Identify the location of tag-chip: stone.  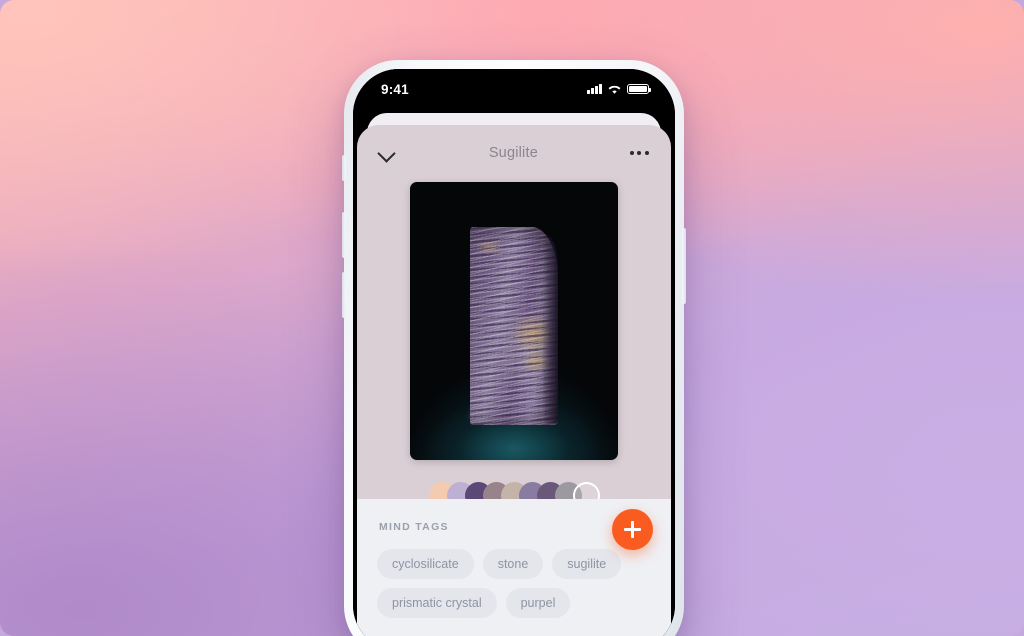
(513, 564).